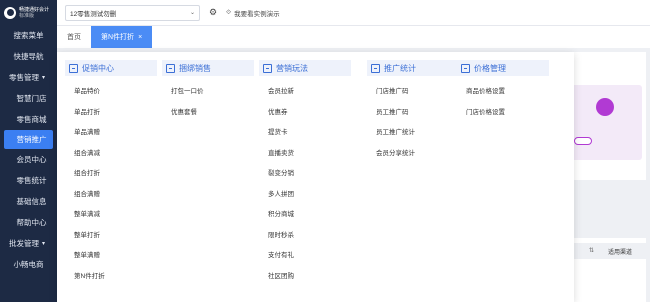 This screenshot has height=302, width=650. I want to click on sidebar-item-label: 零售统计, so click(31, 180).